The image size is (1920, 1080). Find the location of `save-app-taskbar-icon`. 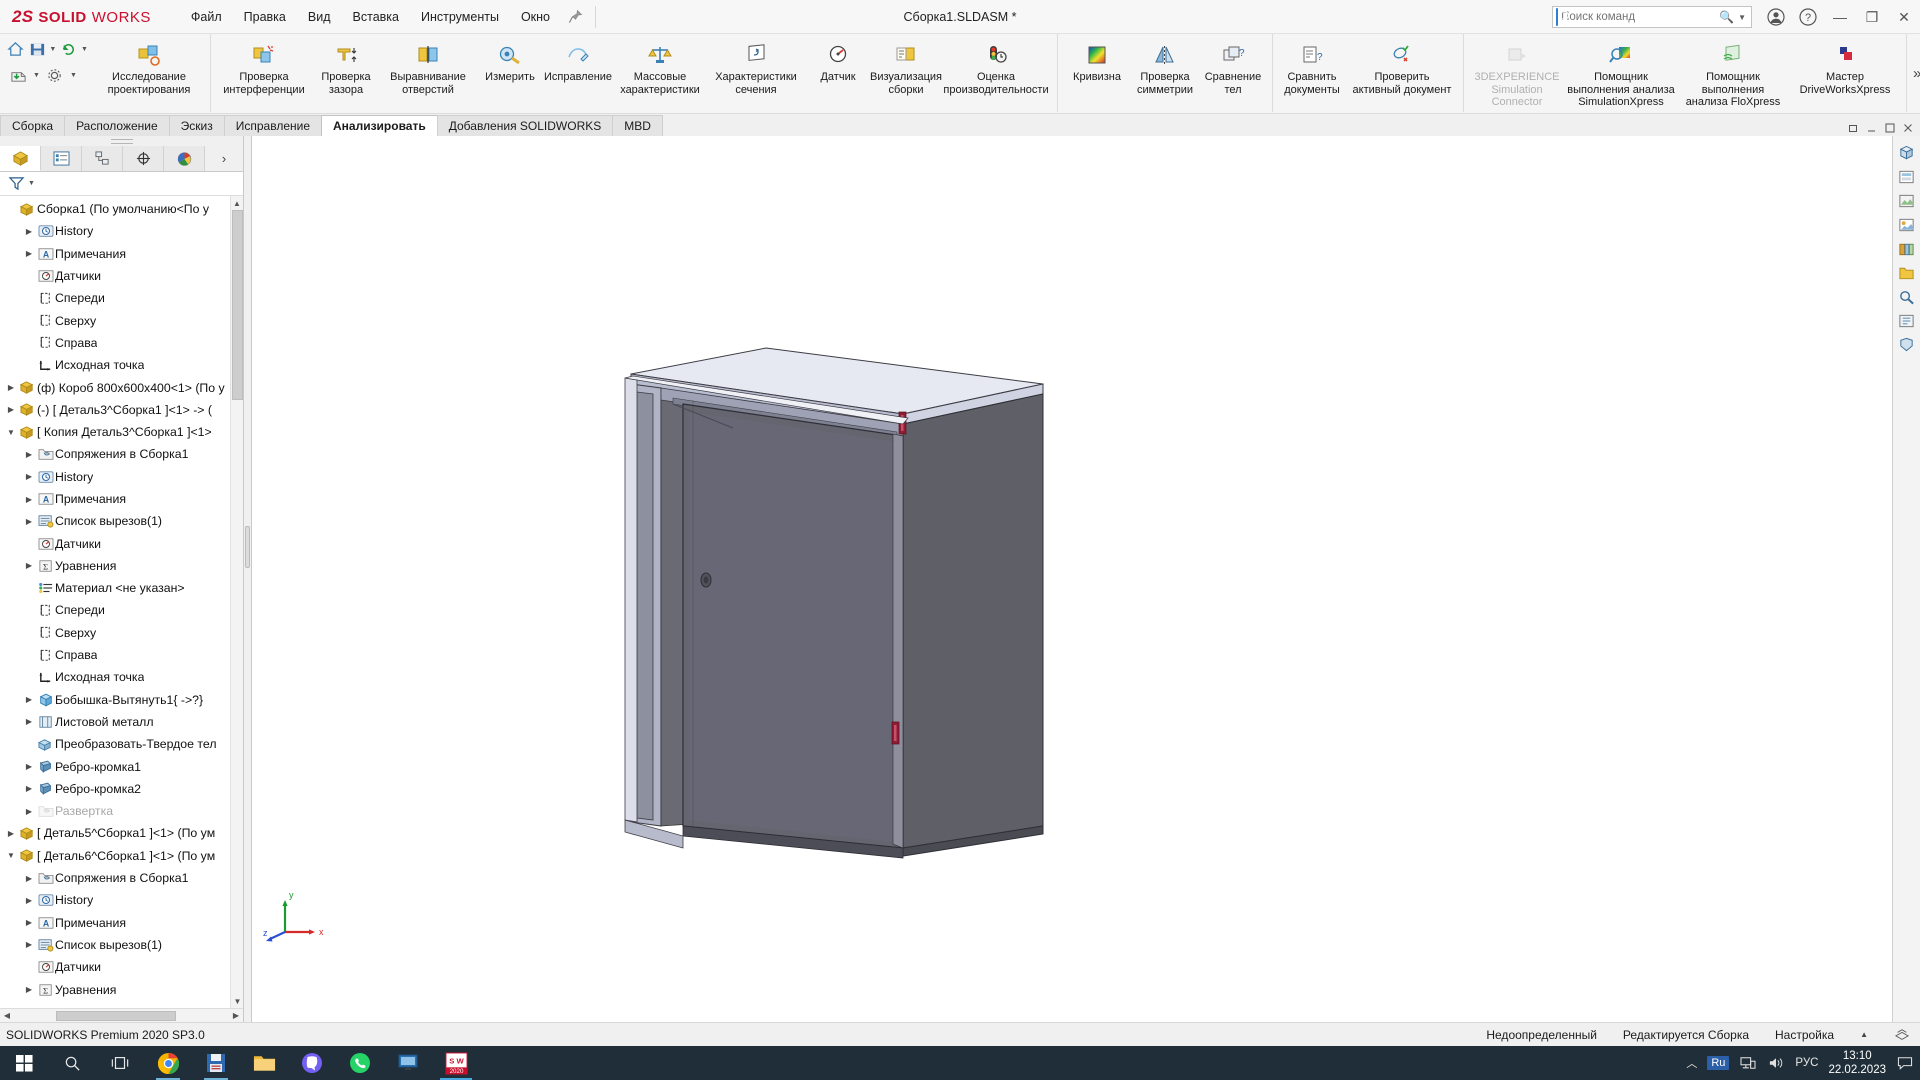

save-app-taskbar-icon is located at coordinates (216, 1063).